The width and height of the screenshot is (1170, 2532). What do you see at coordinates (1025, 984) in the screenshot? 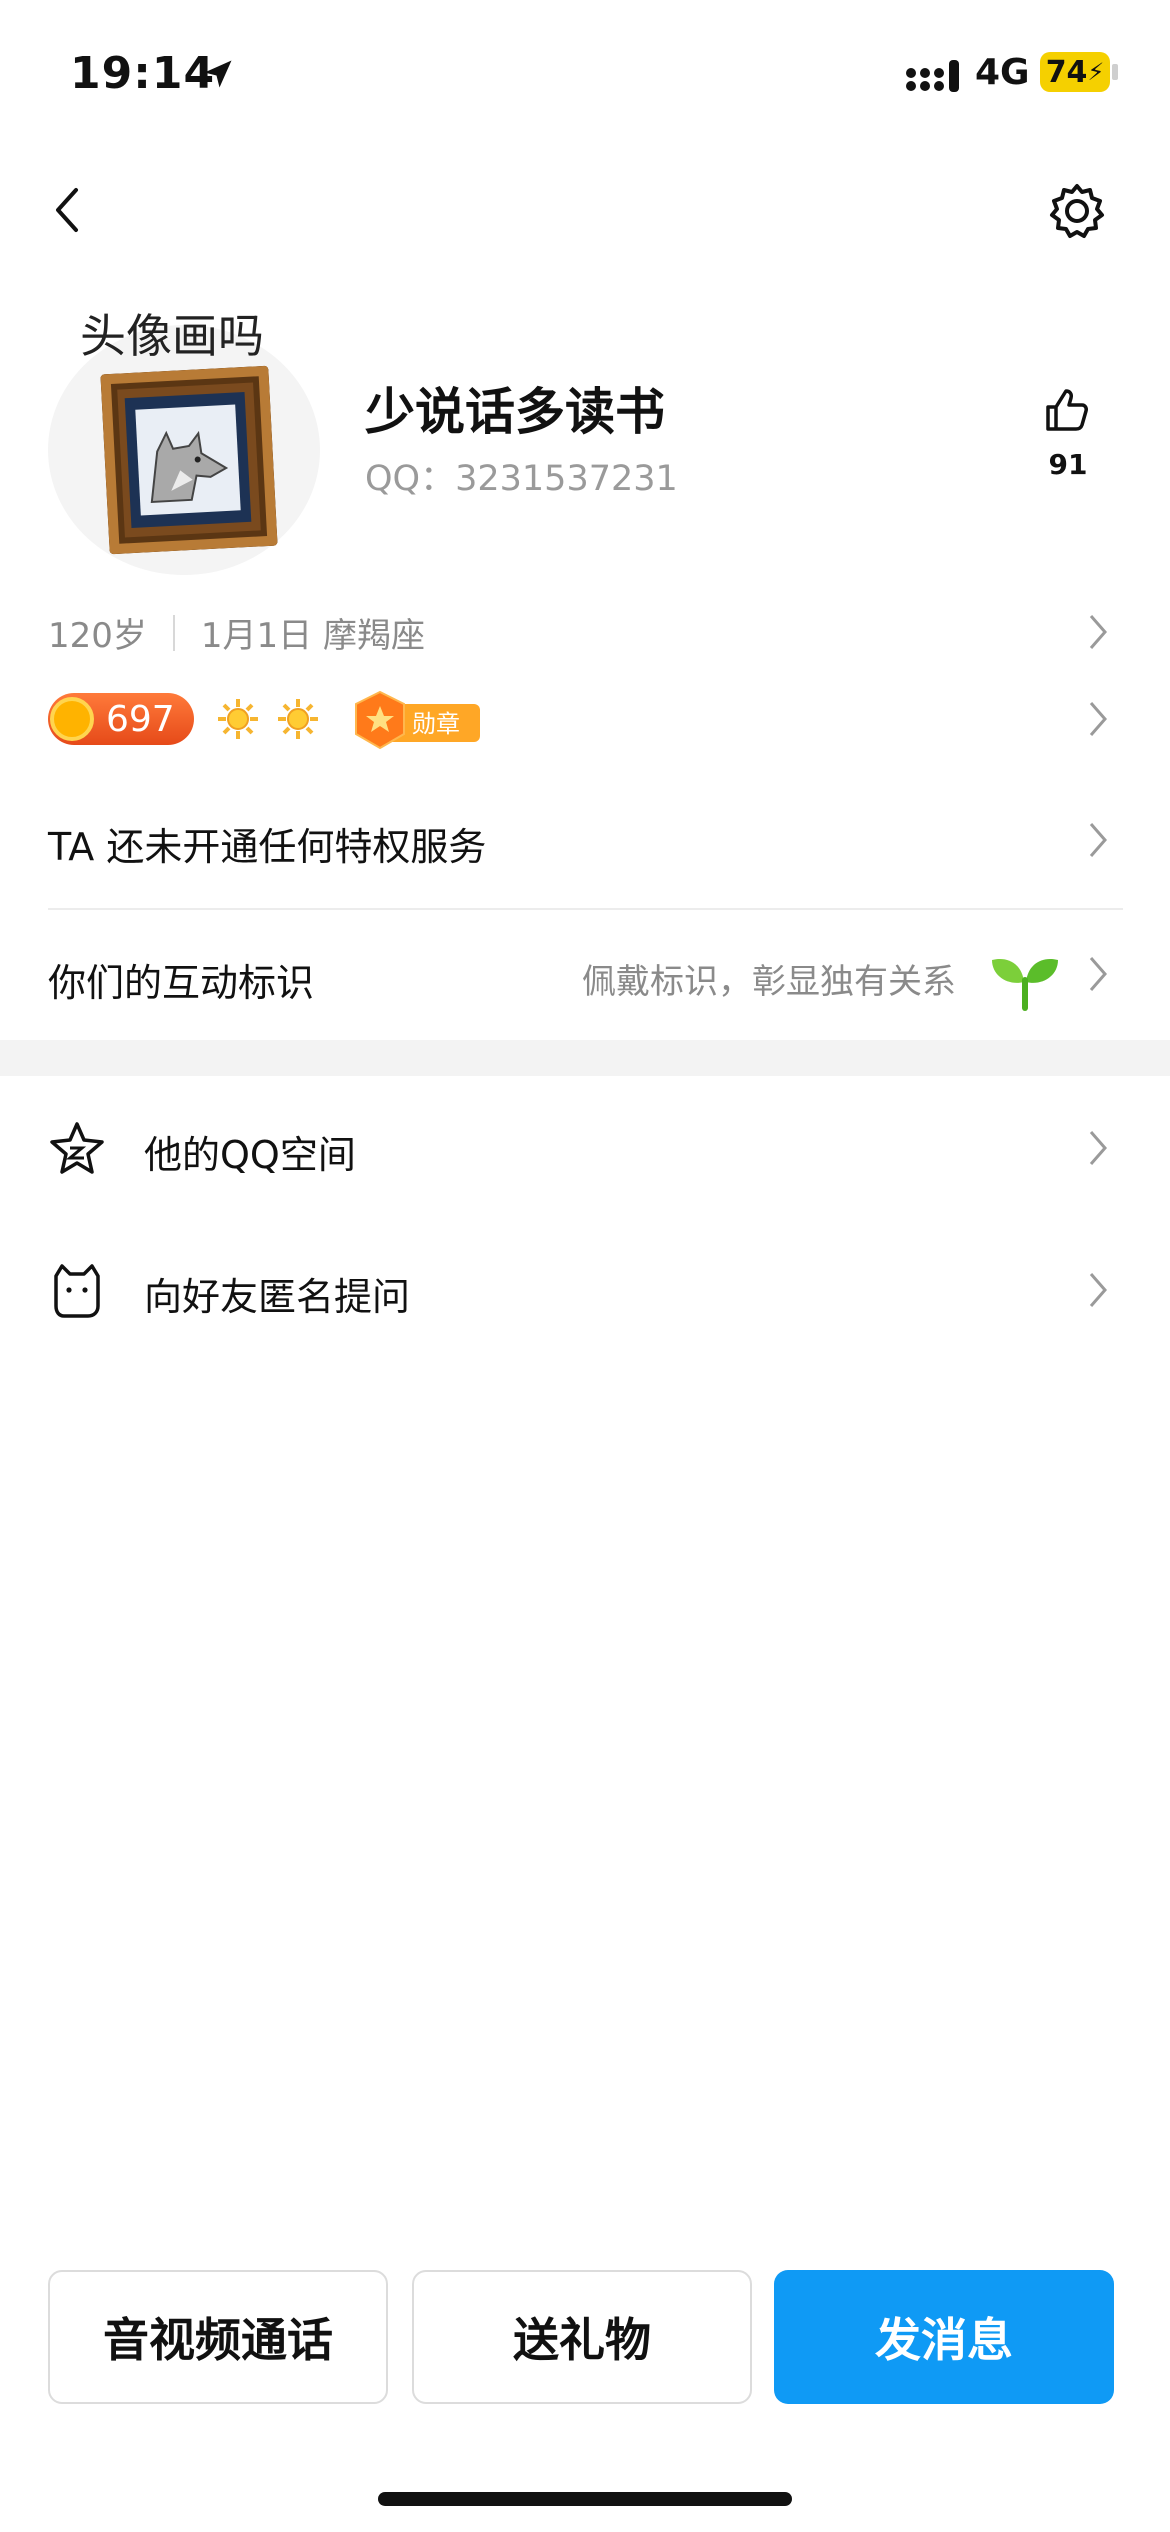
I see `sprout-icon` at bounding box center [1025, 984].